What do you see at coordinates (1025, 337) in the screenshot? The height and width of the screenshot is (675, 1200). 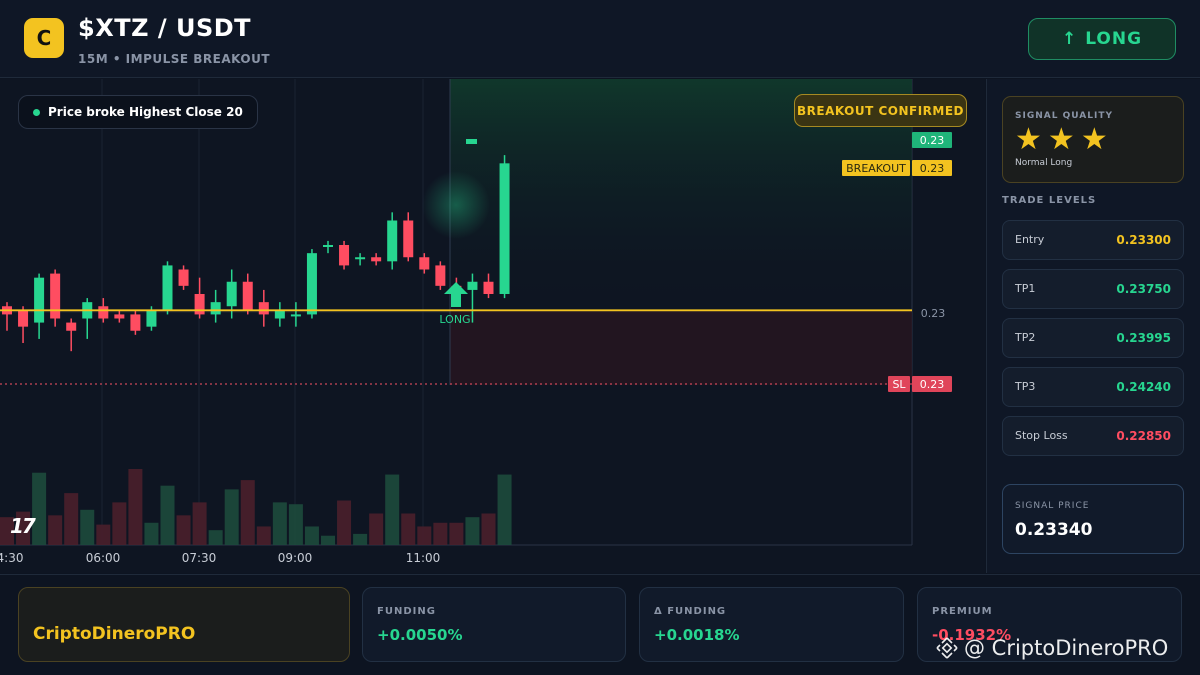 I see `level-name: TP2` at bounding box center [1025, 337].